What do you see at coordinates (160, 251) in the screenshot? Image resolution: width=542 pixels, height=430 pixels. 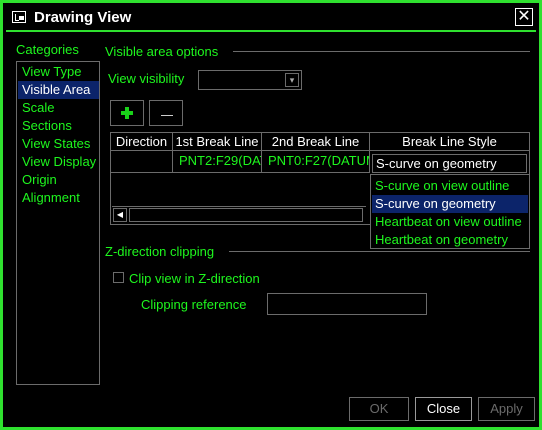 I see `z-clipping-group-title: Z-direction clipping` at bounding box center [160, 251].